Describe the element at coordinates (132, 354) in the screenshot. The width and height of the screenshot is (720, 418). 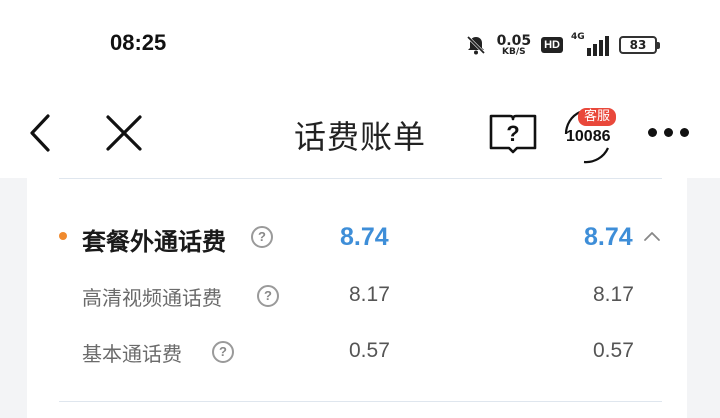
I see `bill-item-label: 基本通话费` at that location.